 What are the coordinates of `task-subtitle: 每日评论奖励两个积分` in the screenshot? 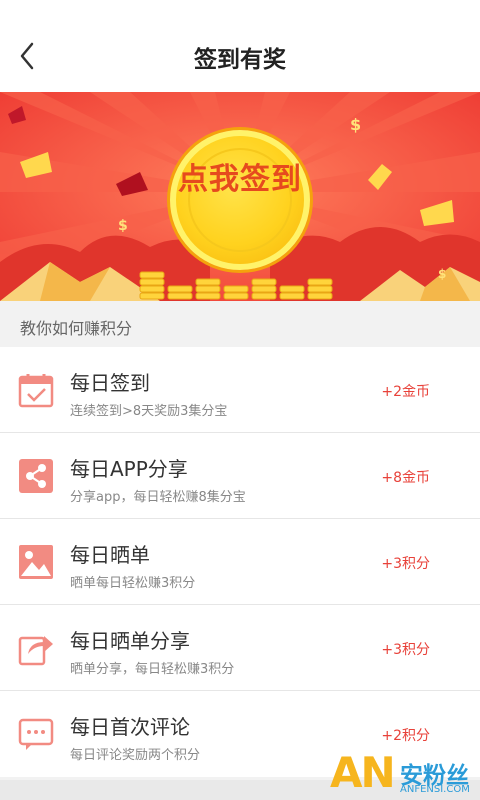 It's located at (135, 755).